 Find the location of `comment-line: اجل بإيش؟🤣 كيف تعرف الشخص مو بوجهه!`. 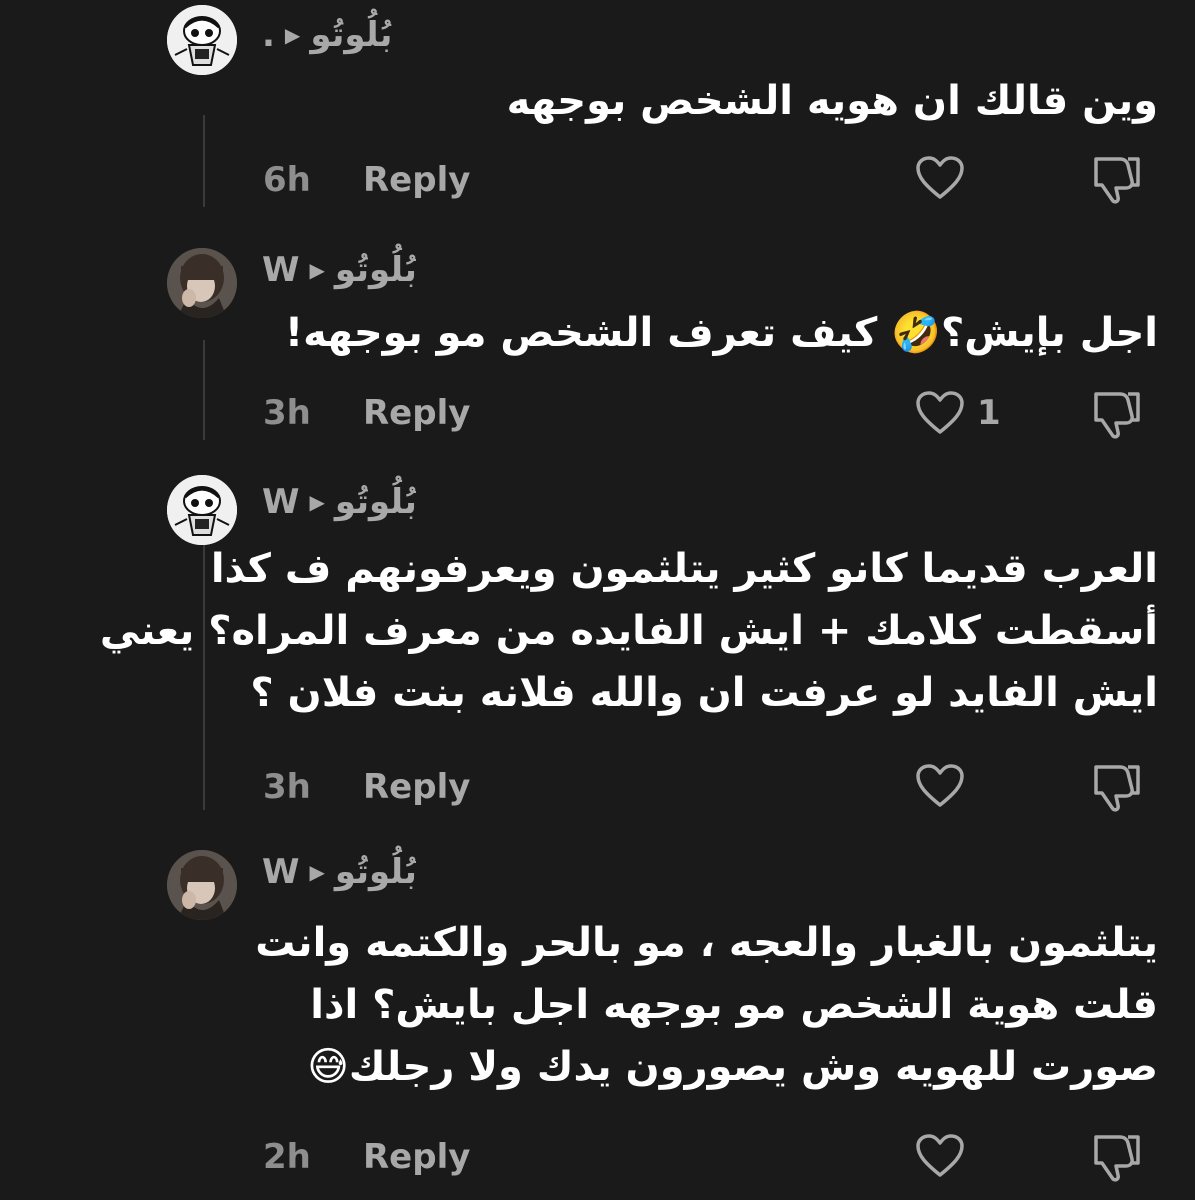

comment-line: اجل بإيش؟🤣 كيف تعرف الشخص مو بوجهه! is located at coordinates (721, 333).